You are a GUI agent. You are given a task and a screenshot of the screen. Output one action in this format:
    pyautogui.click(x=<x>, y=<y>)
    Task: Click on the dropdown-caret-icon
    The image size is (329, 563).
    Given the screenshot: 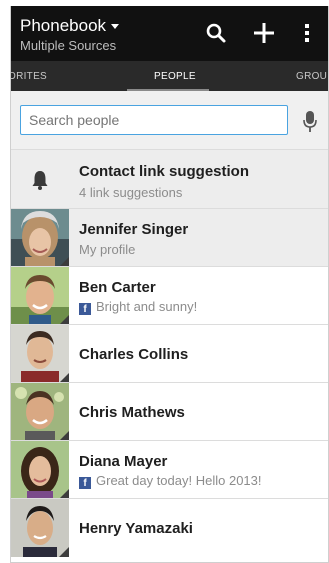 What is the action you would take?
    pyautogui.click(x=115, y=27)
    